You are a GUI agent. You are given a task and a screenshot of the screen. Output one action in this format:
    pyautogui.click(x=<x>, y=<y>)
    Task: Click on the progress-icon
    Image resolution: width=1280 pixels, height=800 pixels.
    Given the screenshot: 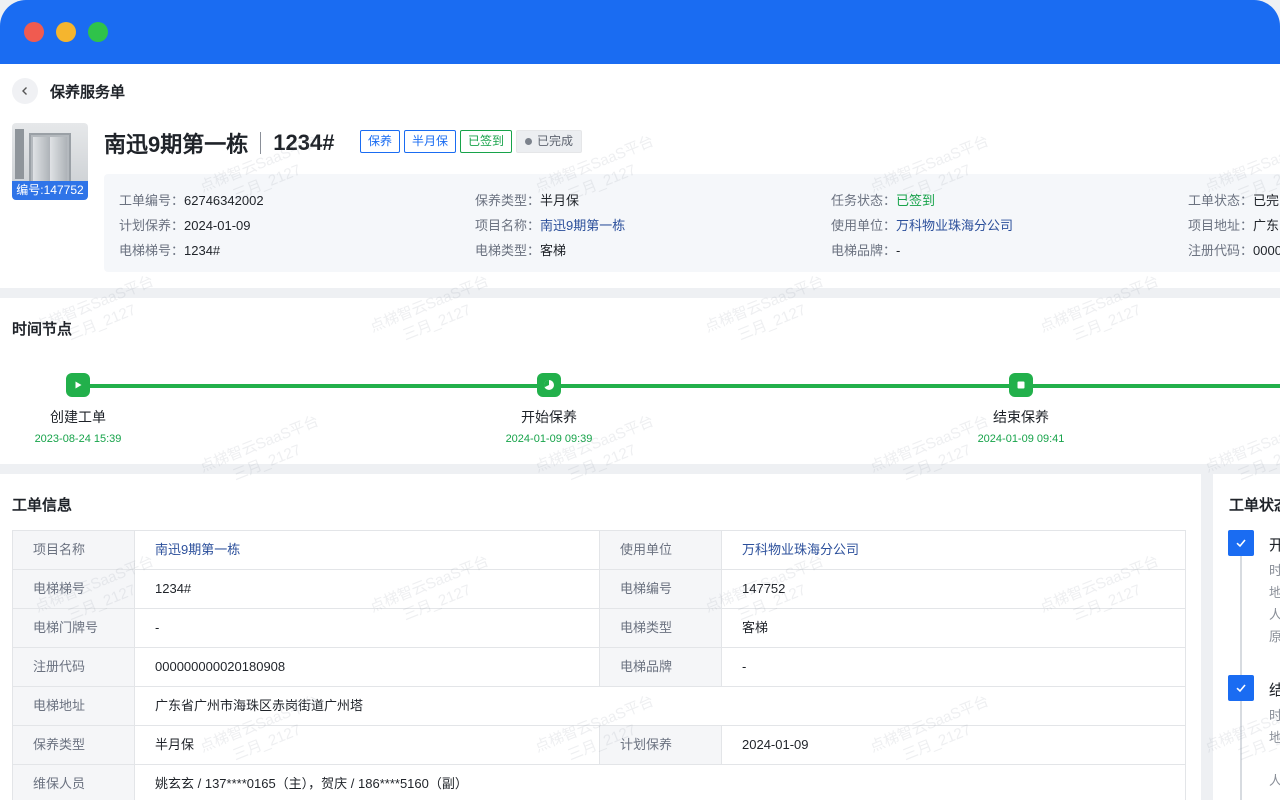 What is the action you would take?
    pyautogui.click(x=548, y=385)
    